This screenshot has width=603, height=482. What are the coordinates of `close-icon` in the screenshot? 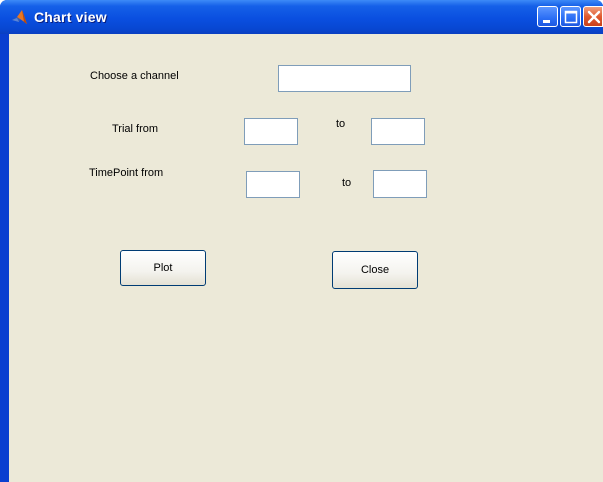 It's located at (594, 17).